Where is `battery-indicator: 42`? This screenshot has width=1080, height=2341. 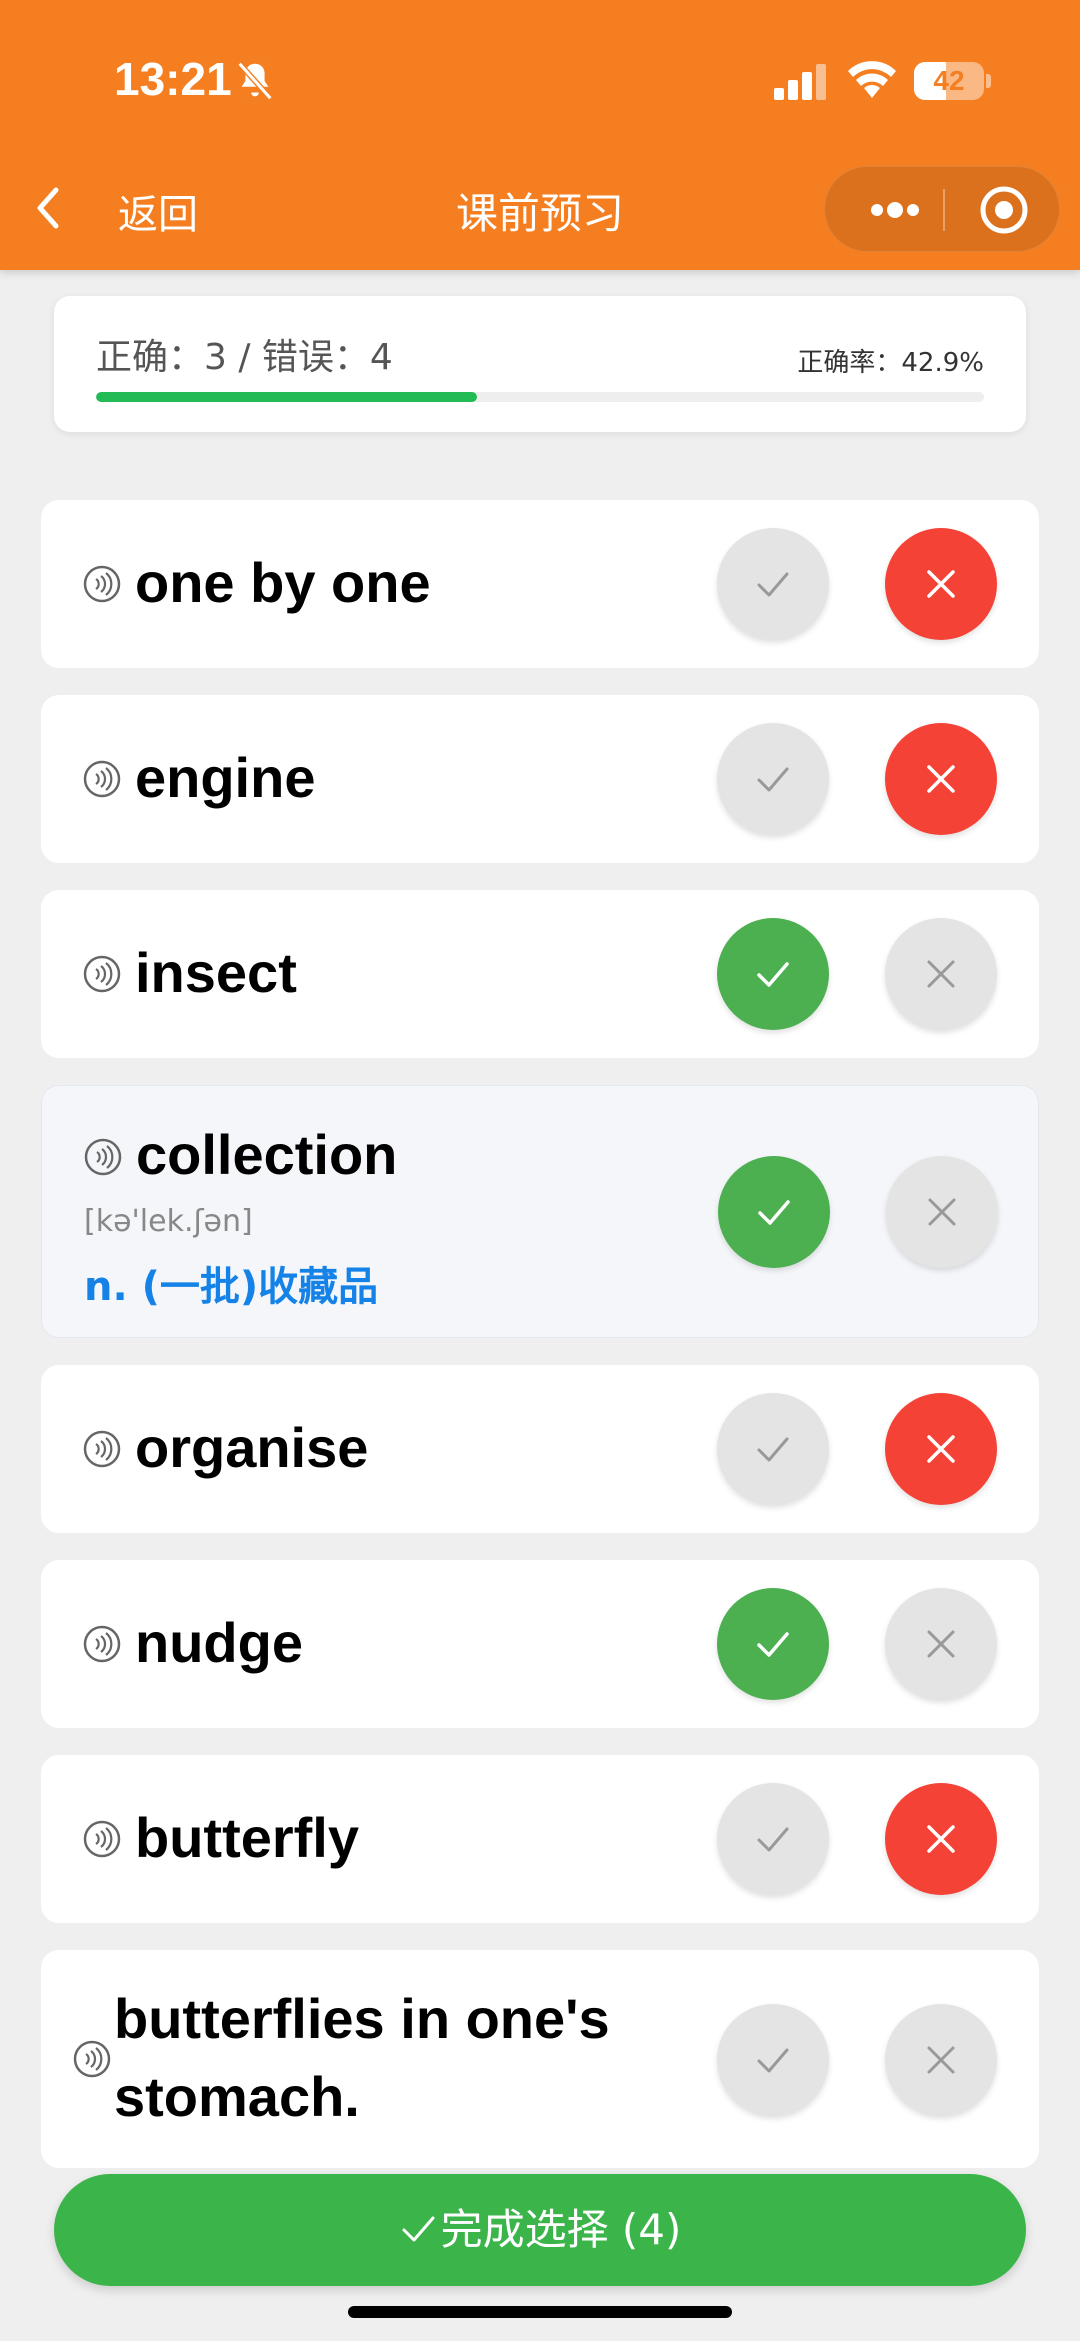
battery-indicator: 42 is located at coordinates (952, 81).